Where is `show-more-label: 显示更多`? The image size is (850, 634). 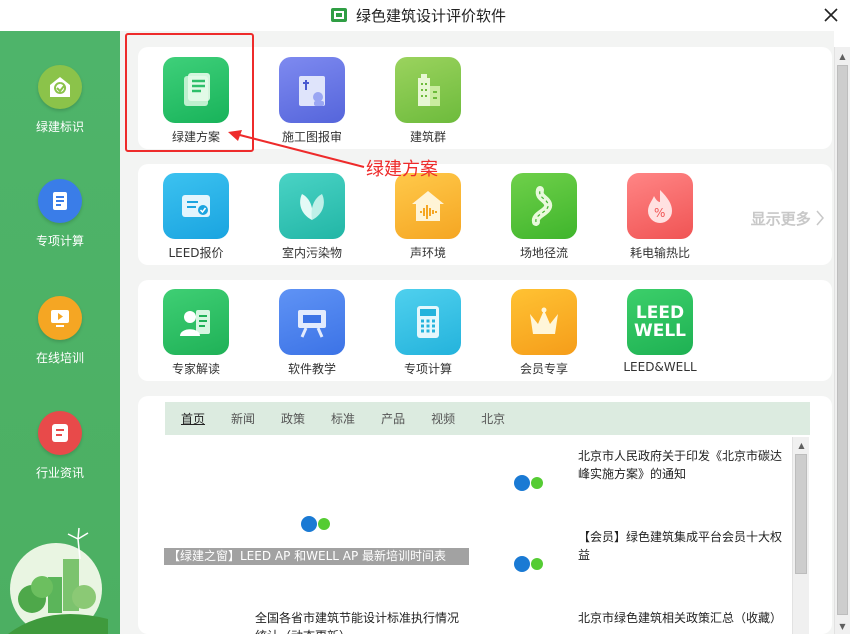
show-more-label: 显示更多 is located at coordinates (780, 219).